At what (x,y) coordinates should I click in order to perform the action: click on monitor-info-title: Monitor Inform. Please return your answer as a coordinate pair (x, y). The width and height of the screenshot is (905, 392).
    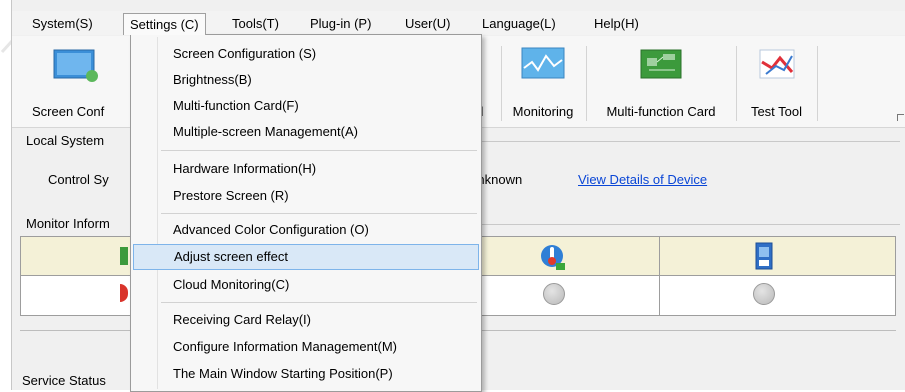
    Looking at the image, I should click on (68, 223).